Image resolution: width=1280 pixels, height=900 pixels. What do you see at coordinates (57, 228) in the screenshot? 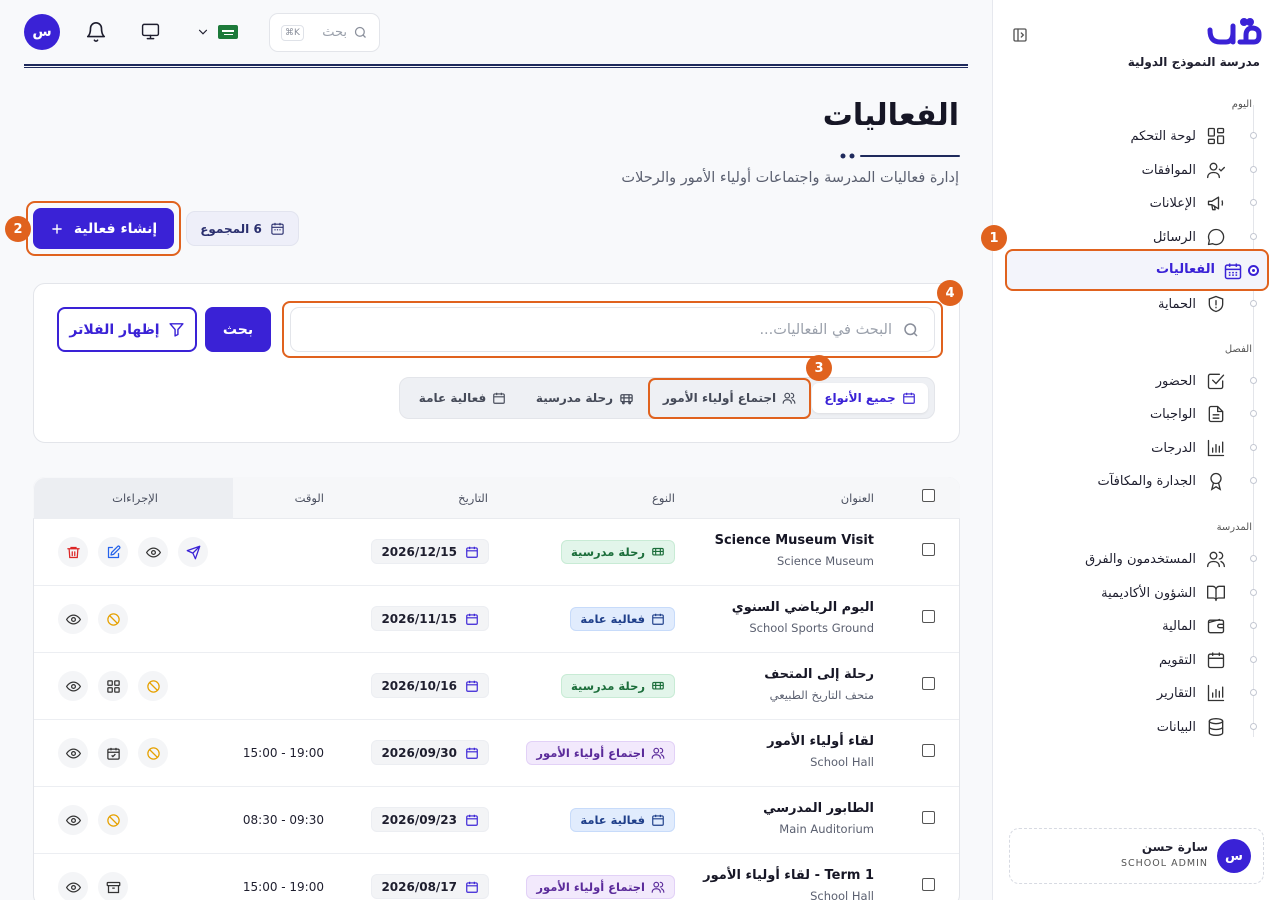
I see `plus-icon` at bounding box center [57, 228].